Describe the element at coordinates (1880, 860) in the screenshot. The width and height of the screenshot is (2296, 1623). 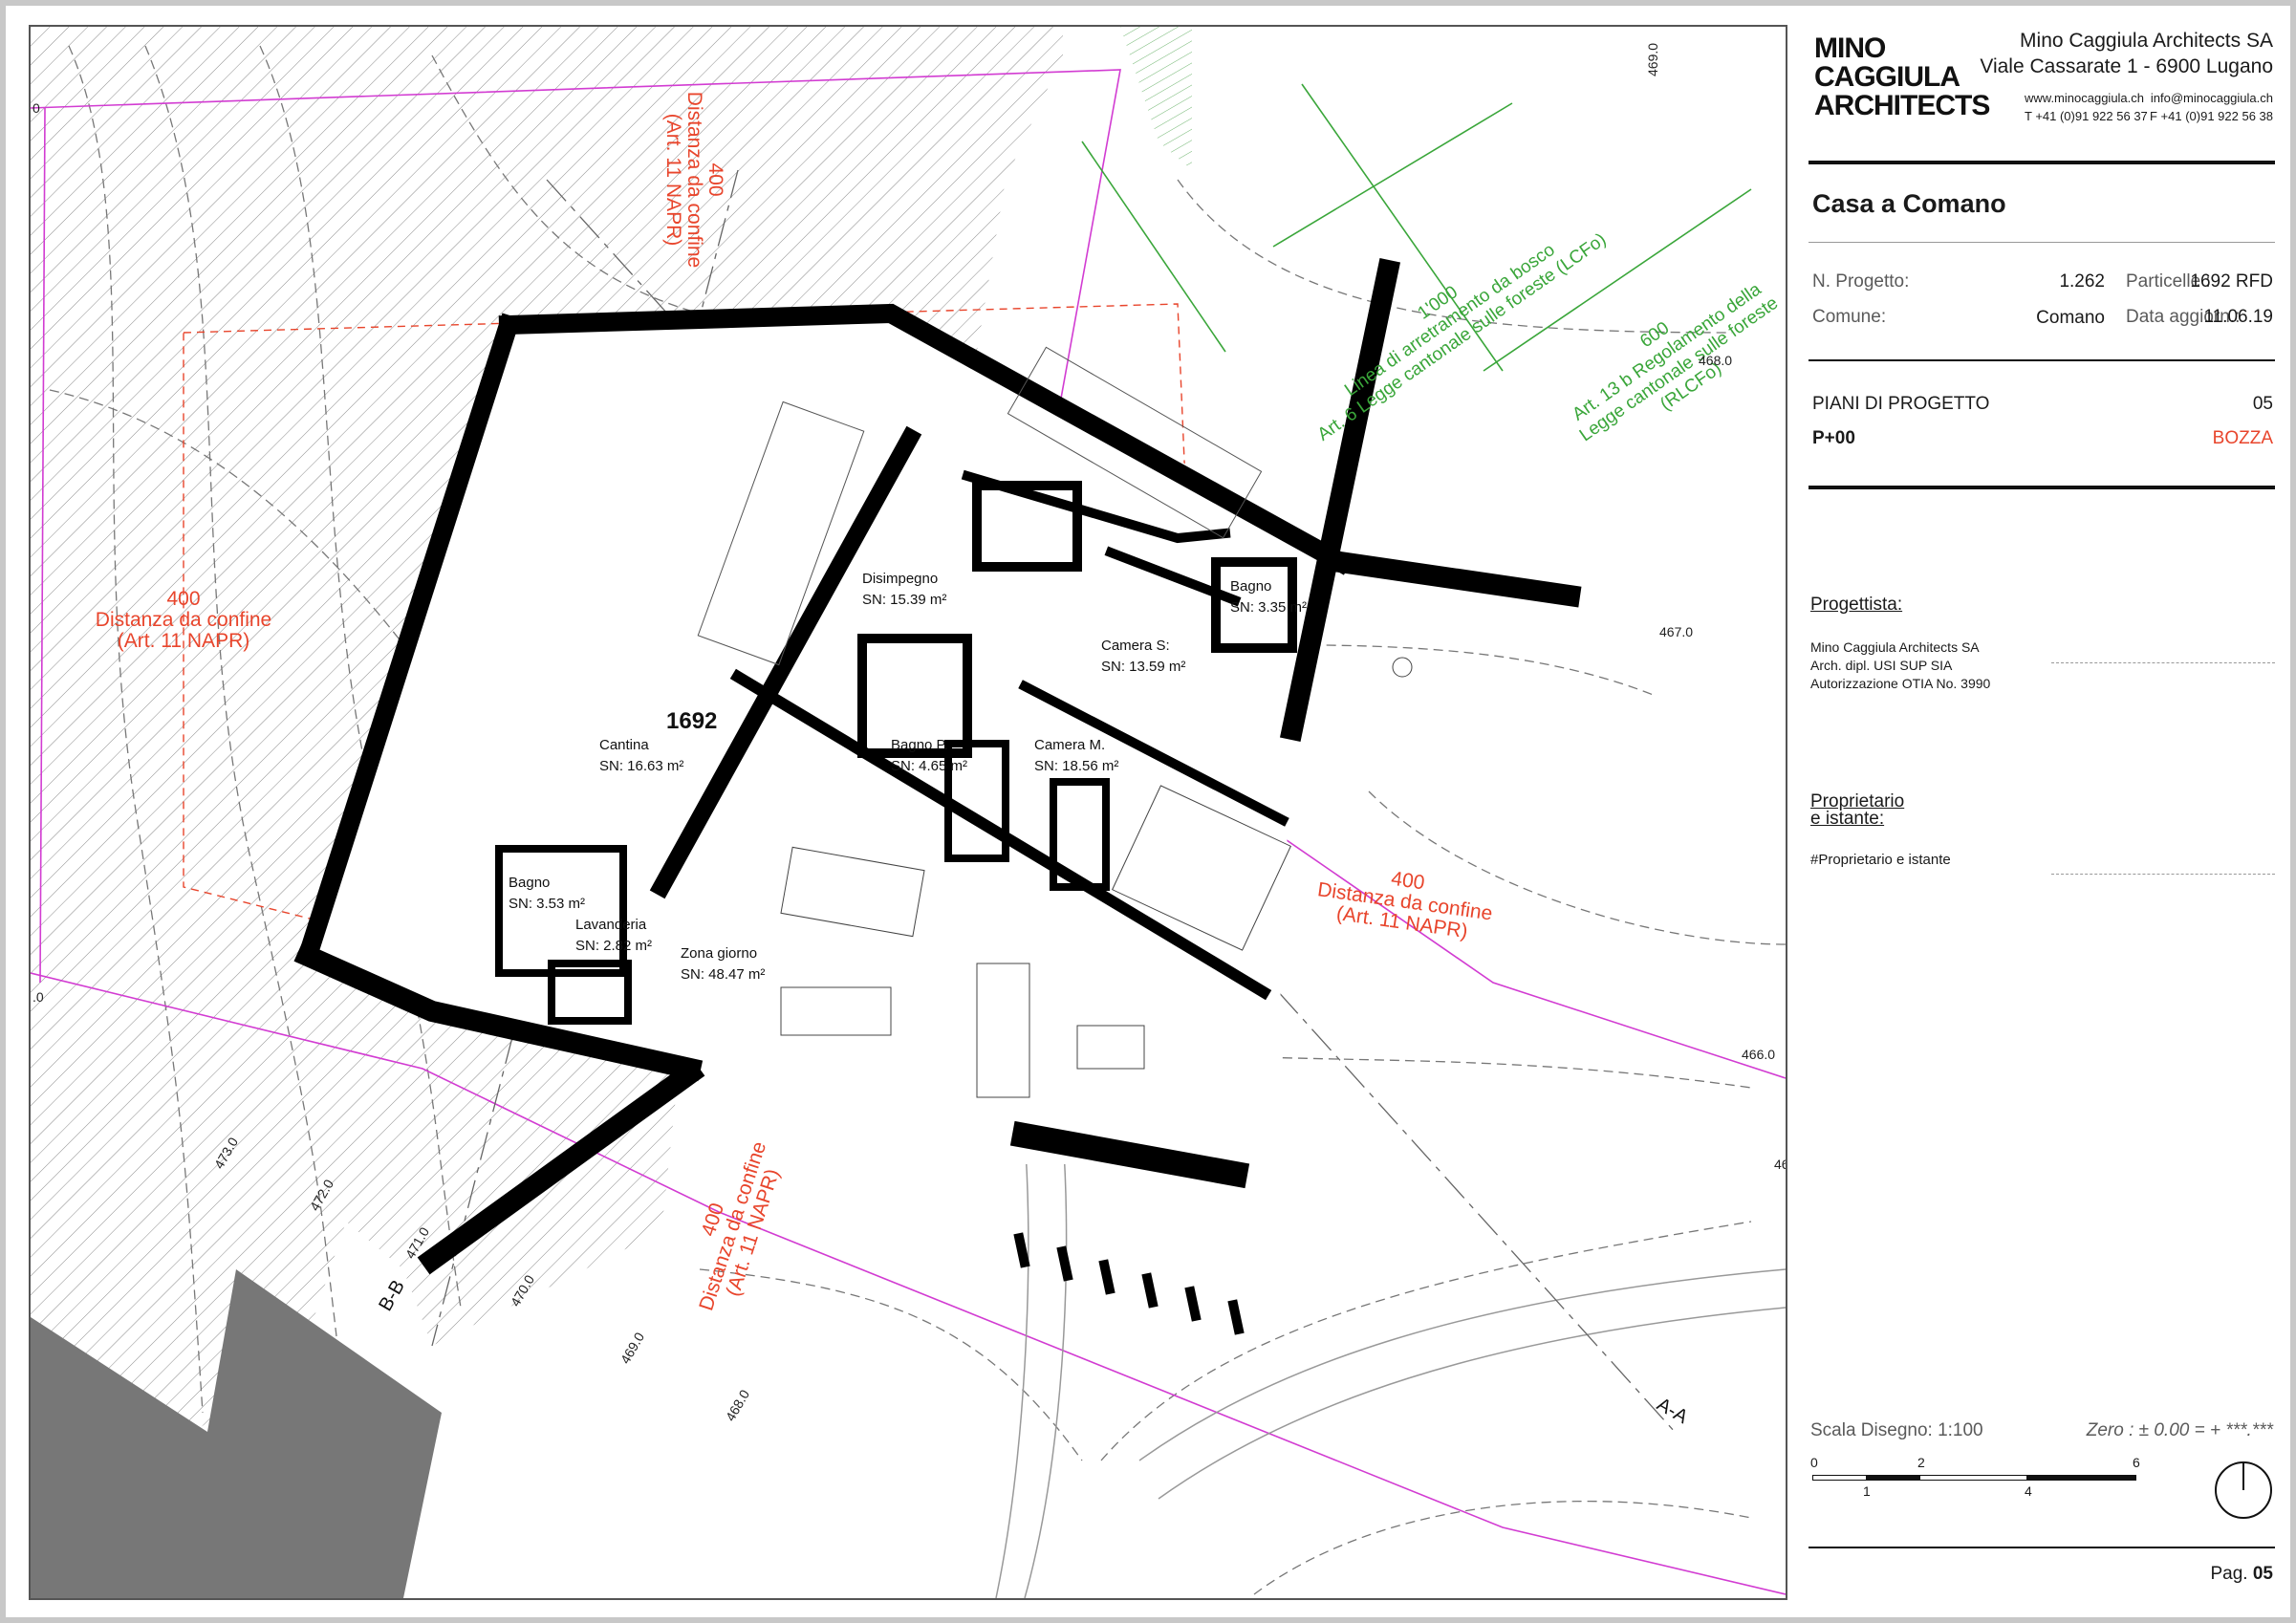
I see `owner-value: #Proprietario e istante` at that location.